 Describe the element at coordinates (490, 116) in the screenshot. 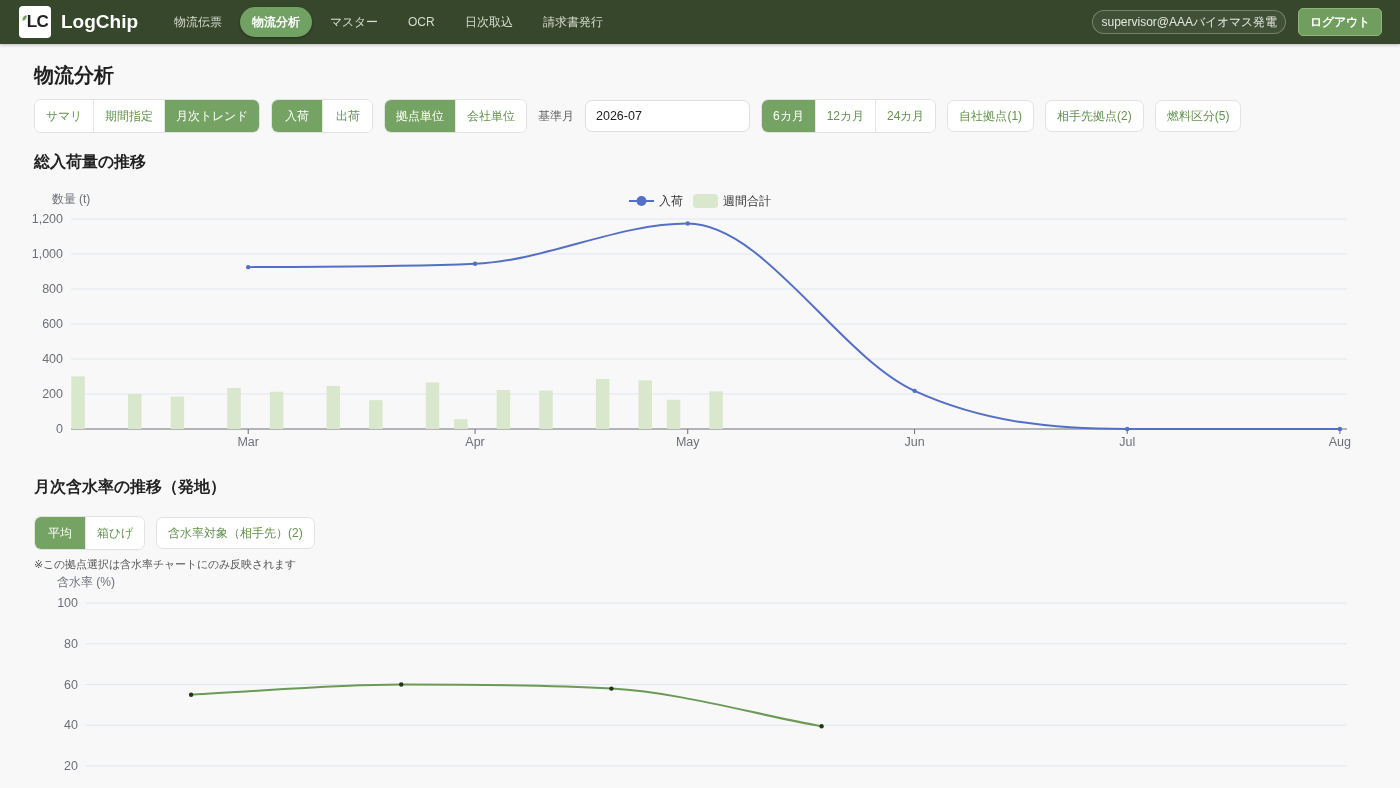

I see `segment-button: 会社単位` at that location.